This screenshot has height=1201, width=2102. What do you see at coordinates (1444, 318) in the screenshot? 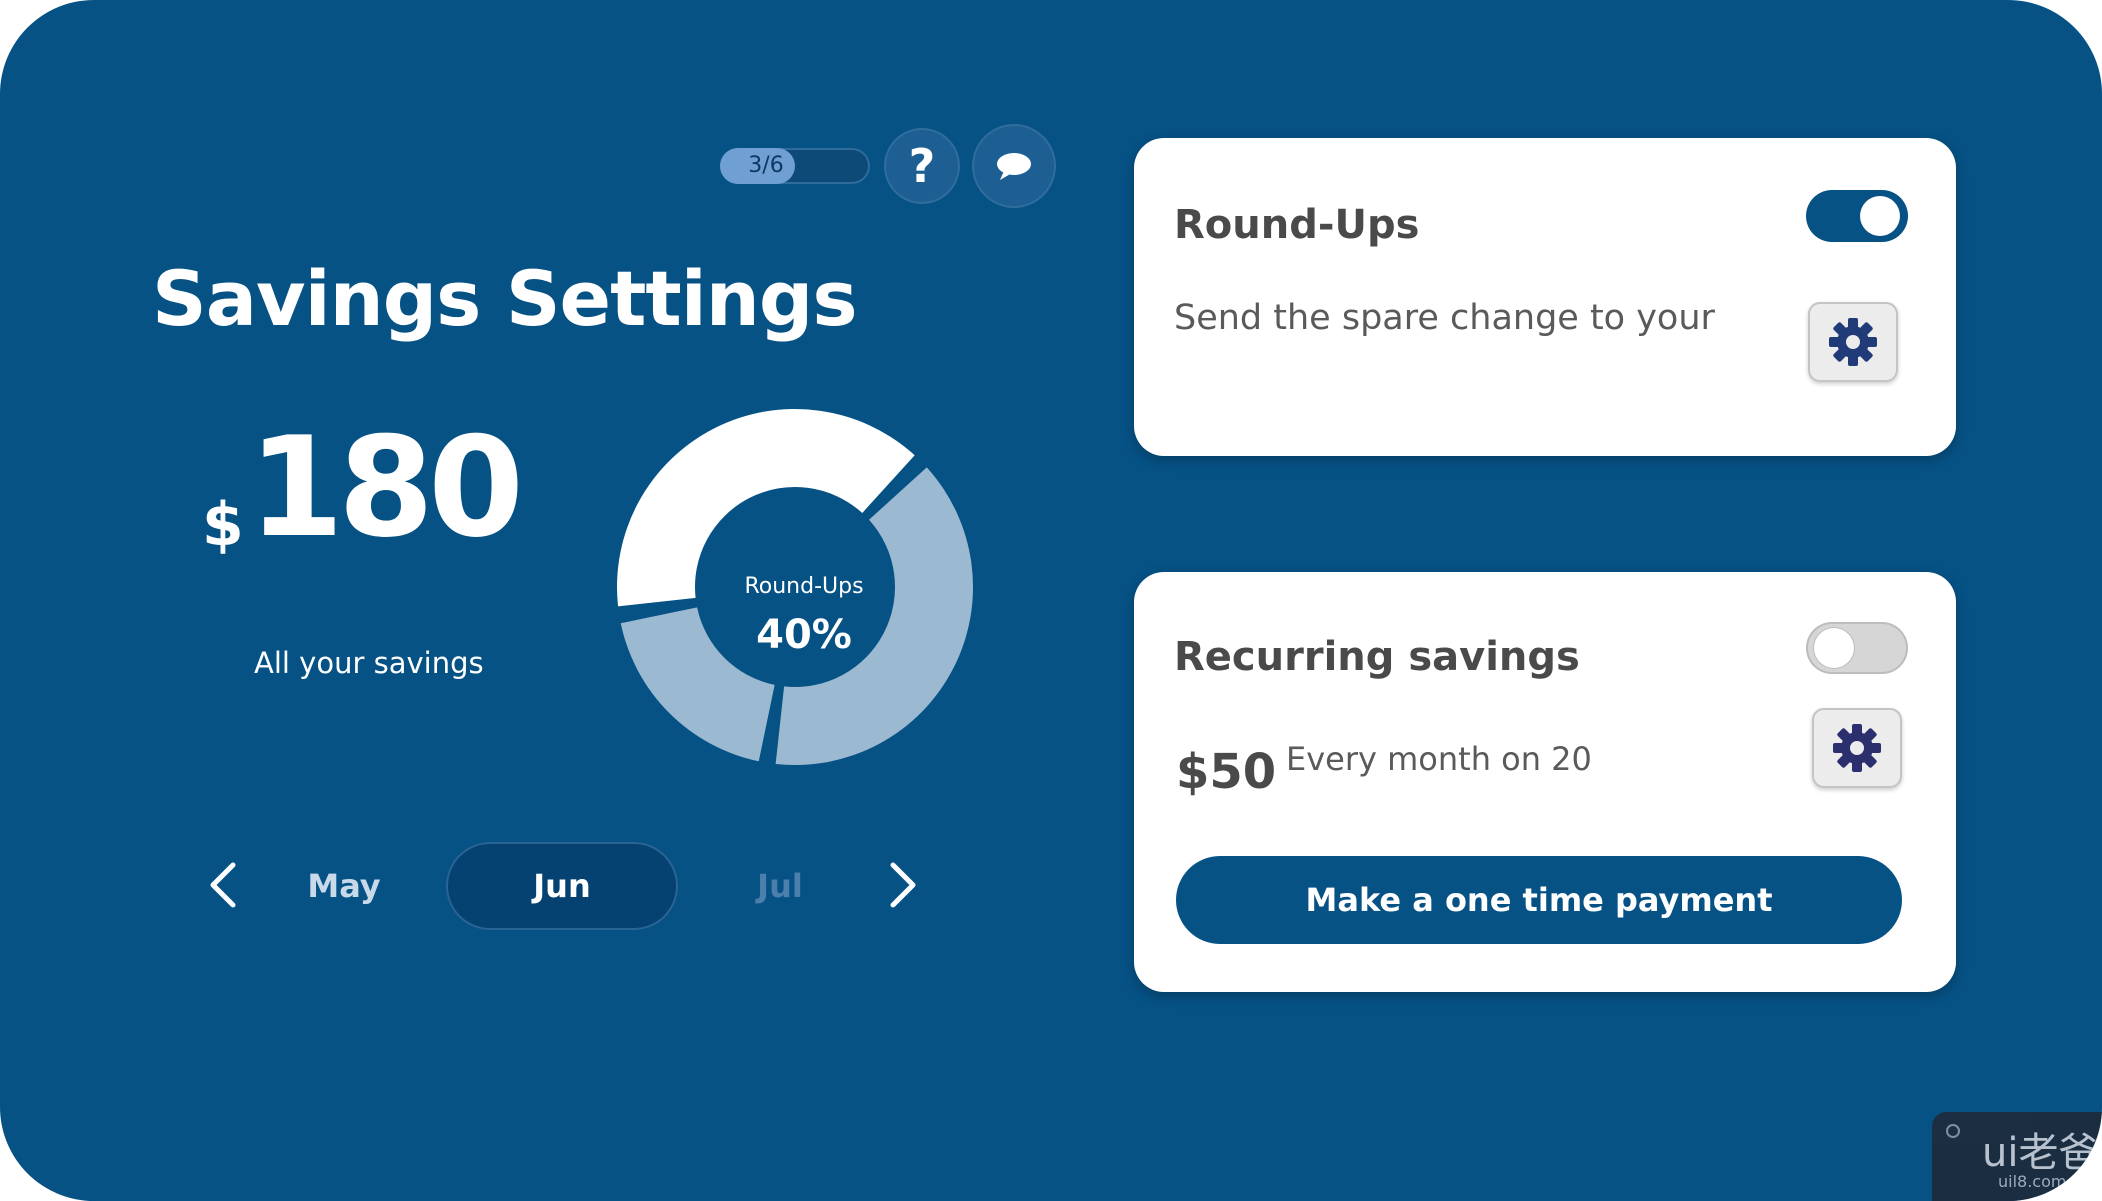
I see `roundups-description: Send the spare change to your` at bounding box center [1444, 318].